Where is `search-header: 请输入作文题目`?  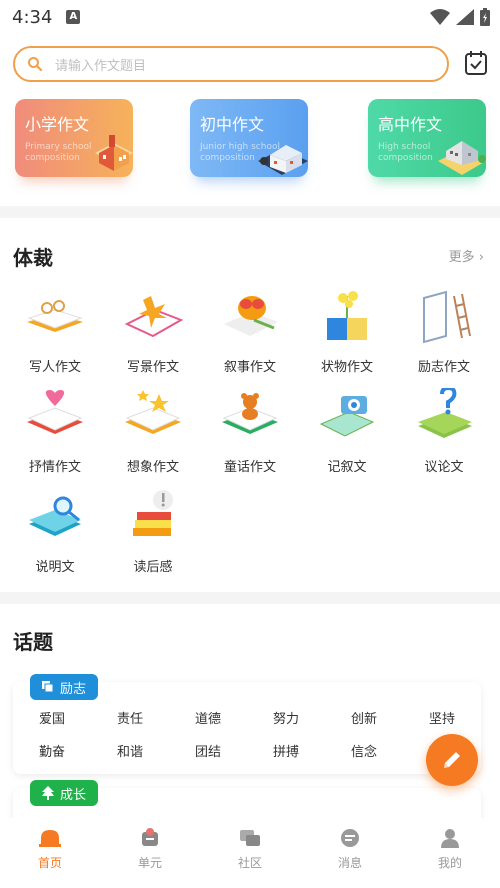 search-header: 请输入作文题目 is located at coordinates (250, 65).